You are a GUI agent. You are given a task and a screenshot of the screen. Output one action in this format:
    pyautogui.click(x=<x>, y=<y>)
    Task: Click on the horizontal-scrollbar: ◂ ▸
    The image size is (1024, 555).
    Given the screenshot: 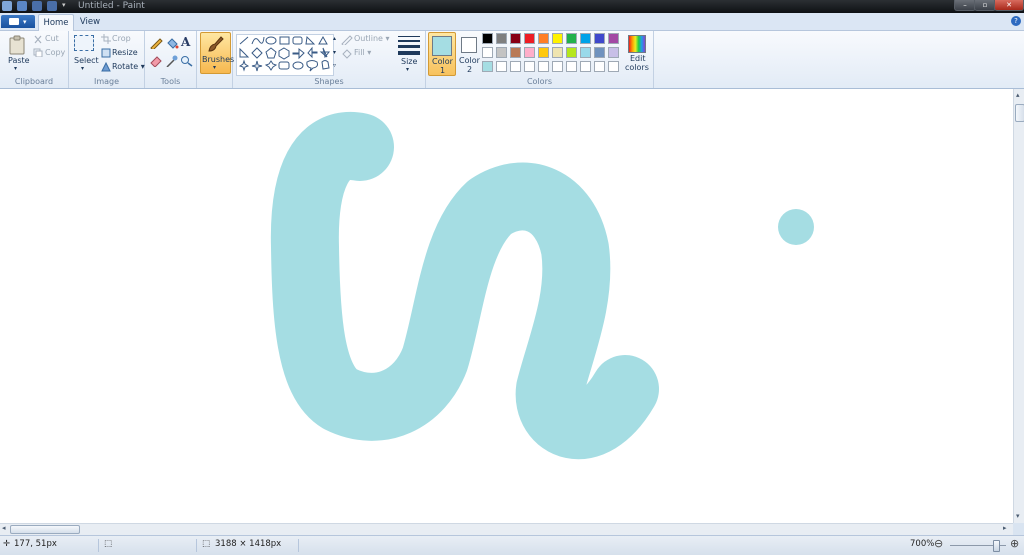 What is the action you would take?
    pyautogui.click(x=506, y=529)
    